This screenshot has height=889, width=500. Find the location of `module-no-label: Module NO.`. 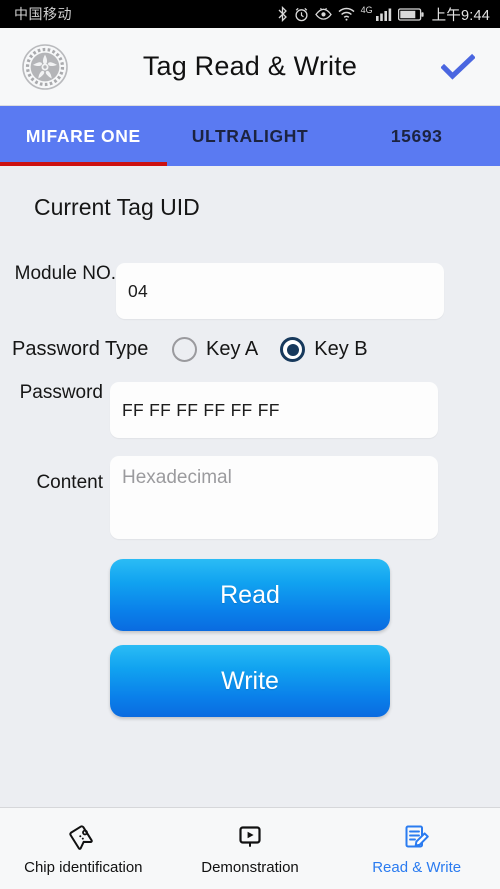

module-no-label: Module NO. is located at coordinates (65, 273).